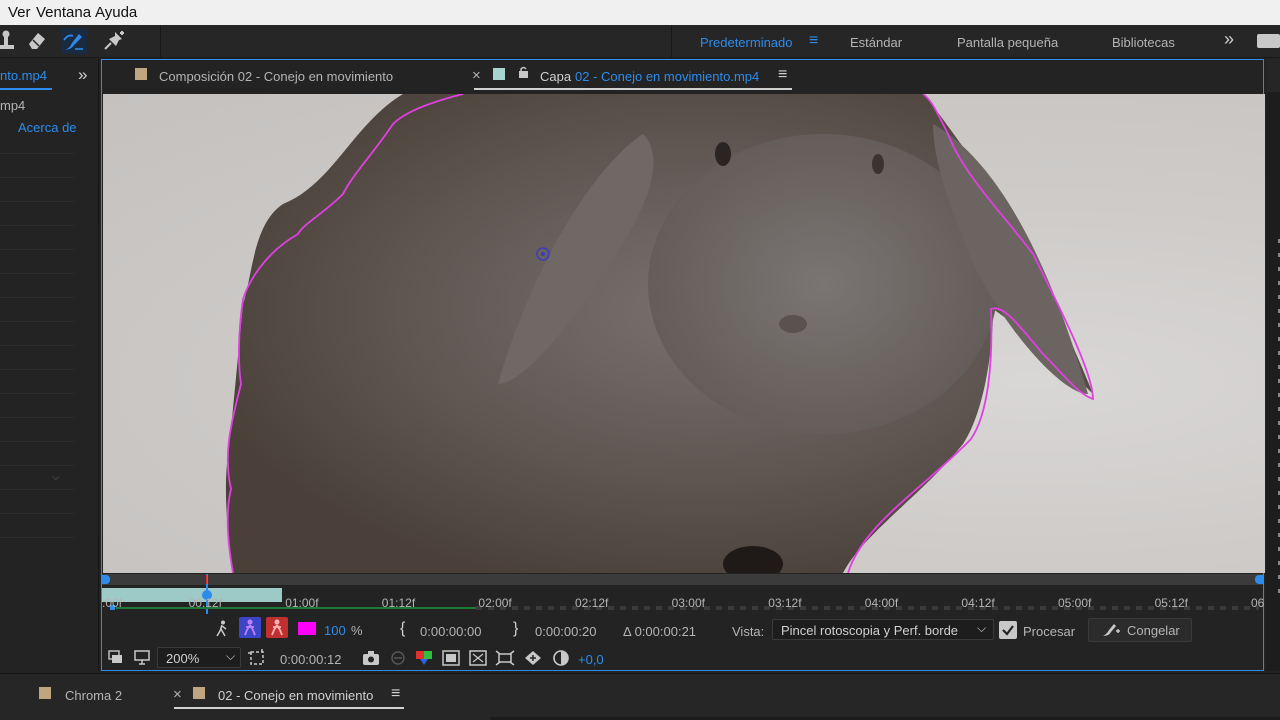 The width and height of the screenshot is (1280, 720). I want to click on workspace-estandar: Estándar, so click(876, 42).